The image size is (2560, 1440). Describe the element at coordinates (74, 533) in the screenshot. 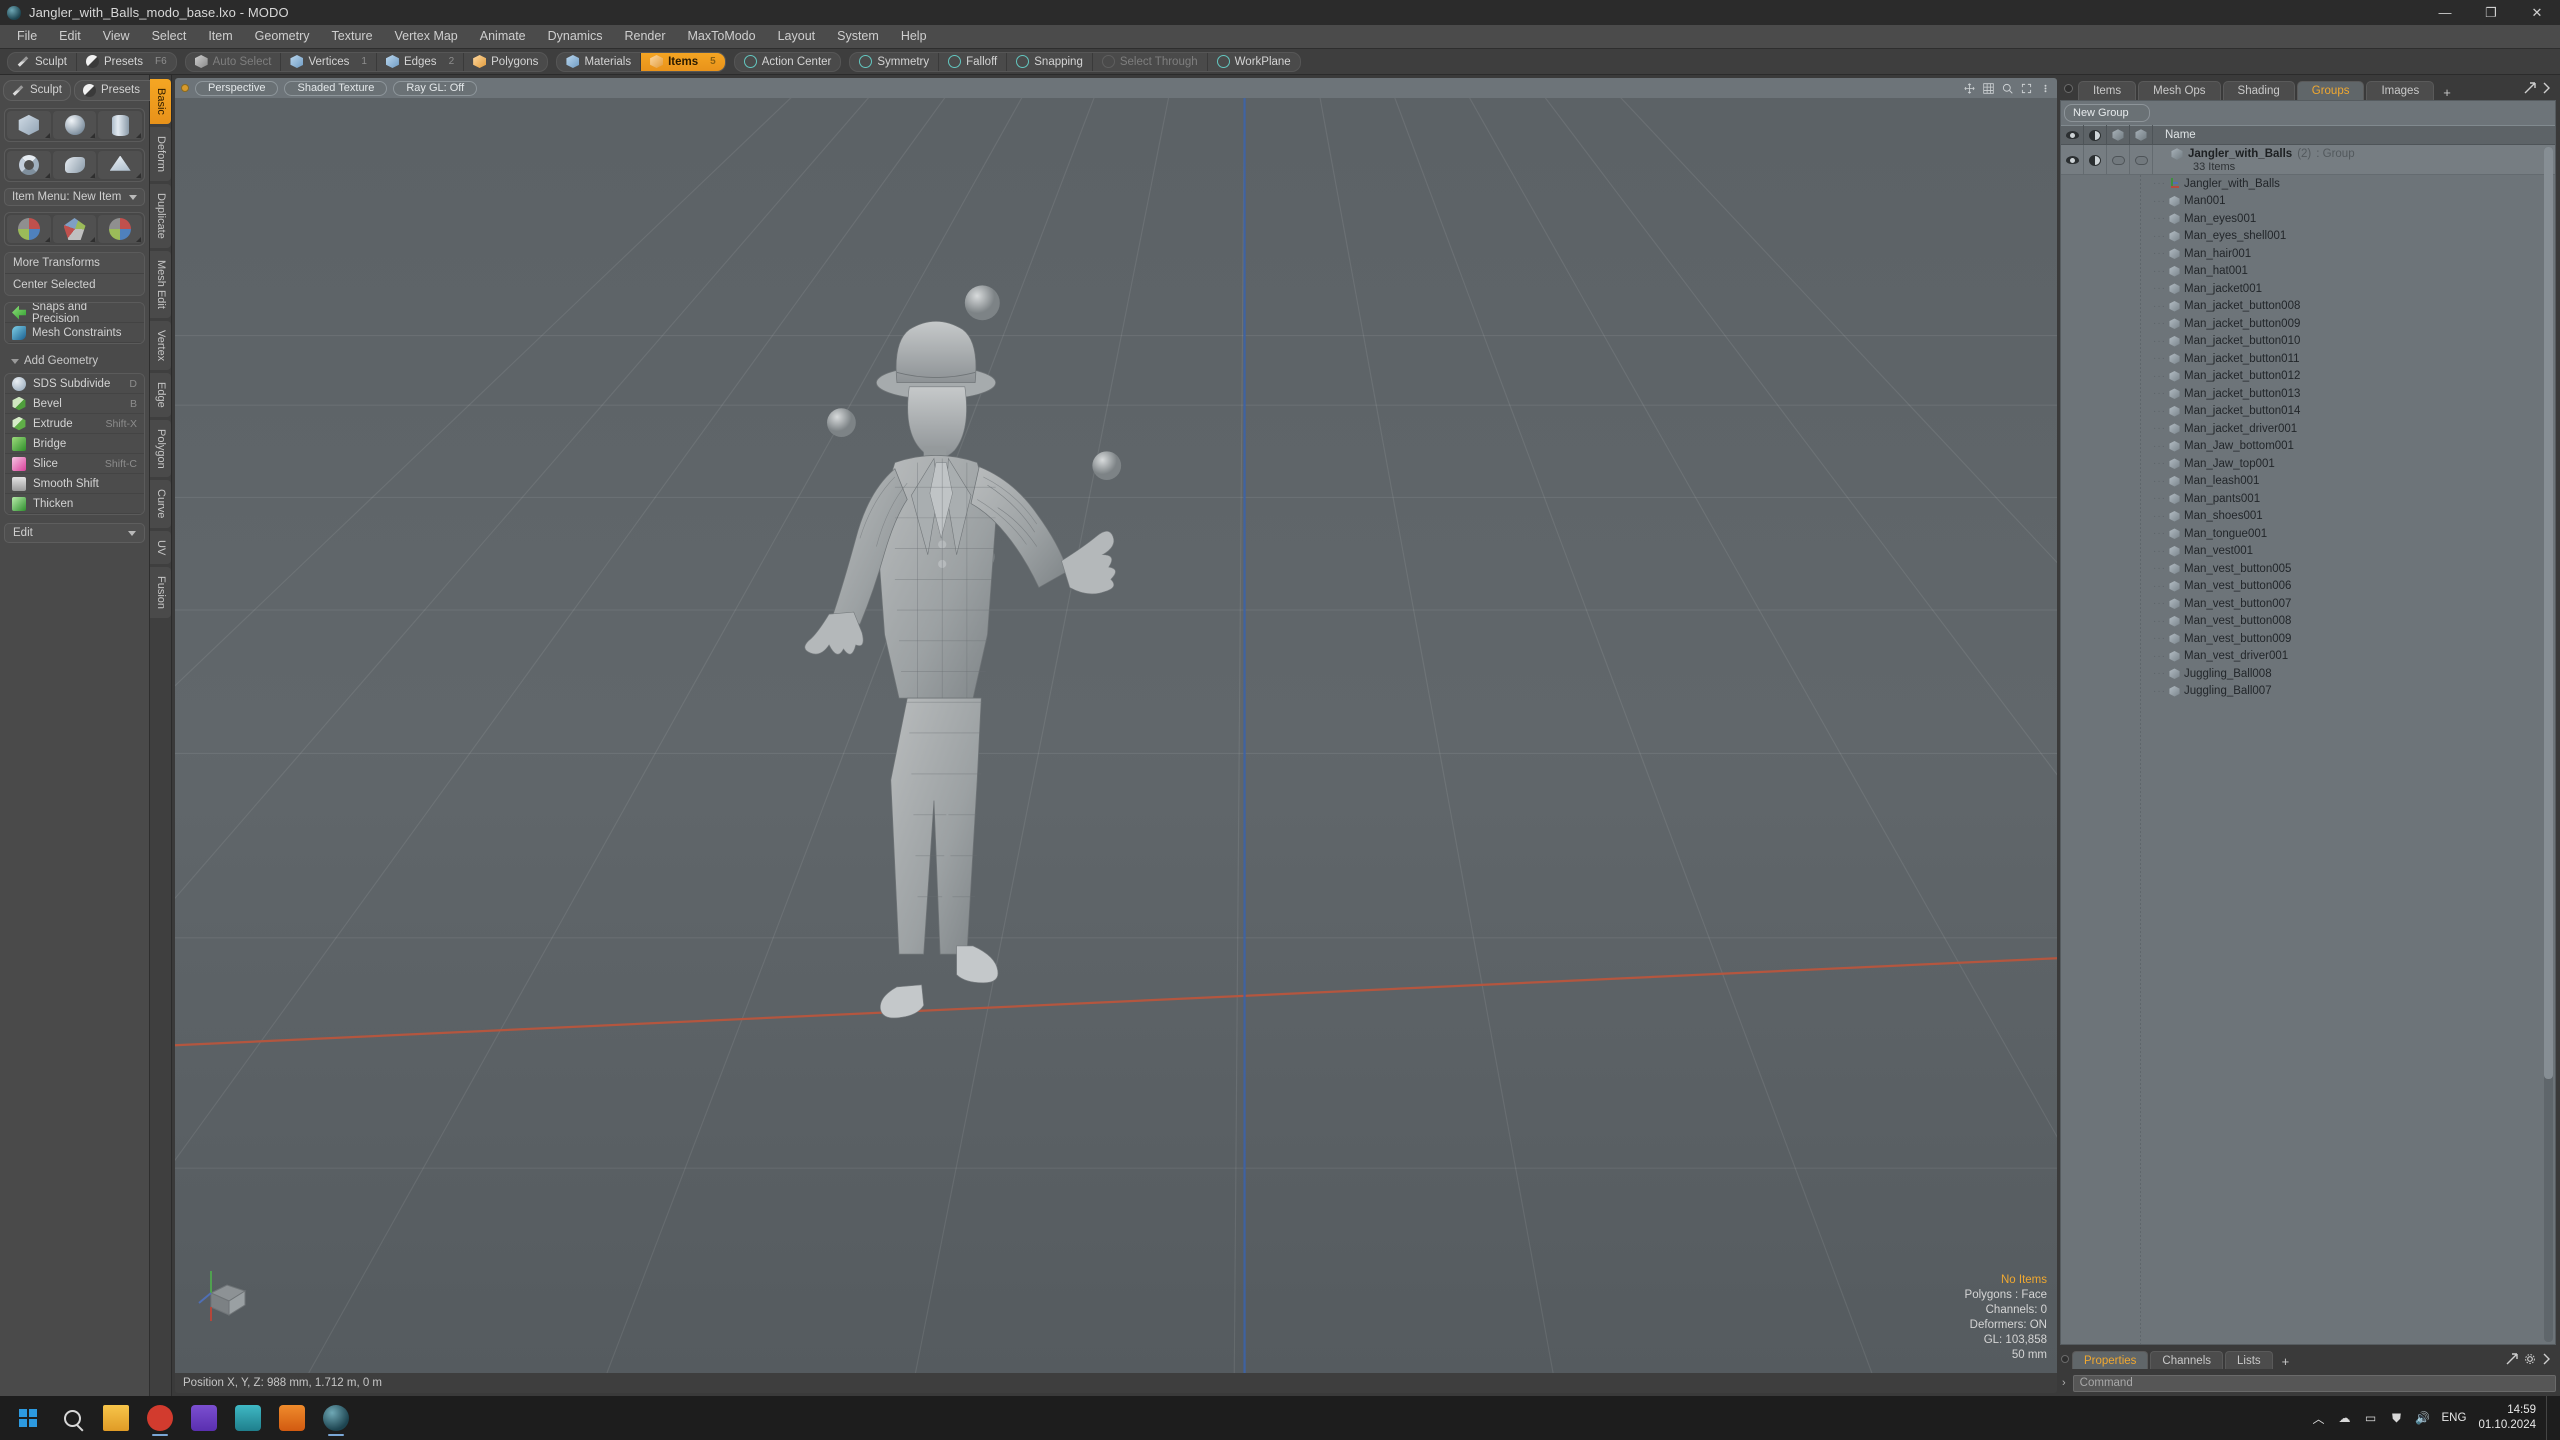

I see `edit-dropdown: Edit` at that location.